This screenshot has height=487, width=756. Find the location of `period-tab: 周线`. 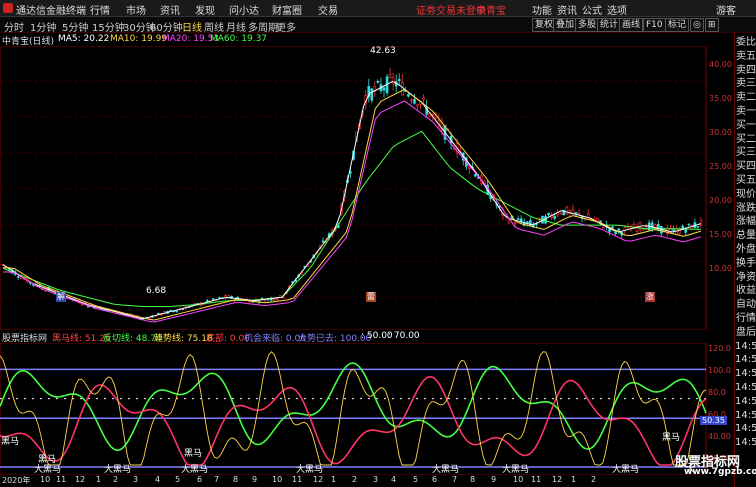

period-tab: 周线 is located at coordinates (214, 26).